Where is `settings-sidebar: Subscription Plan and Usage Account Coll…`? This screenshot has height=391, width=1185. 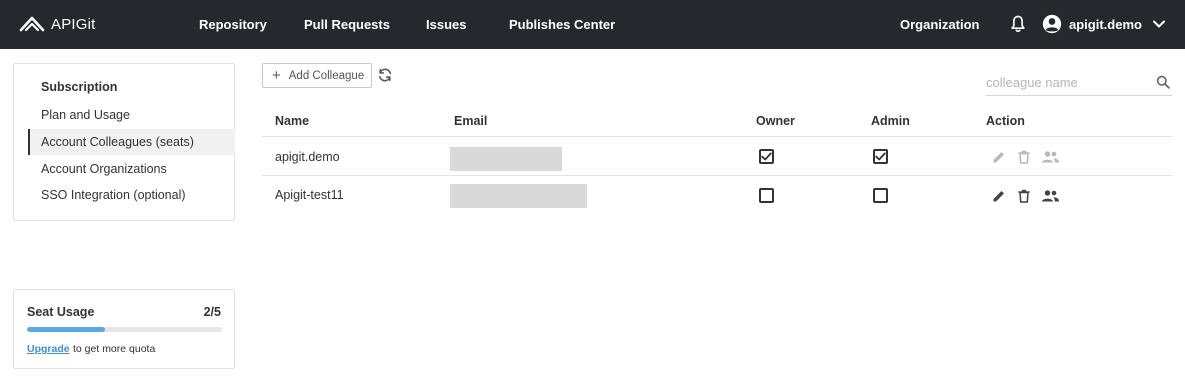
settings-sidebar: Subscription Plan and Usage Account Coll… is located at coordinates (124, 142).